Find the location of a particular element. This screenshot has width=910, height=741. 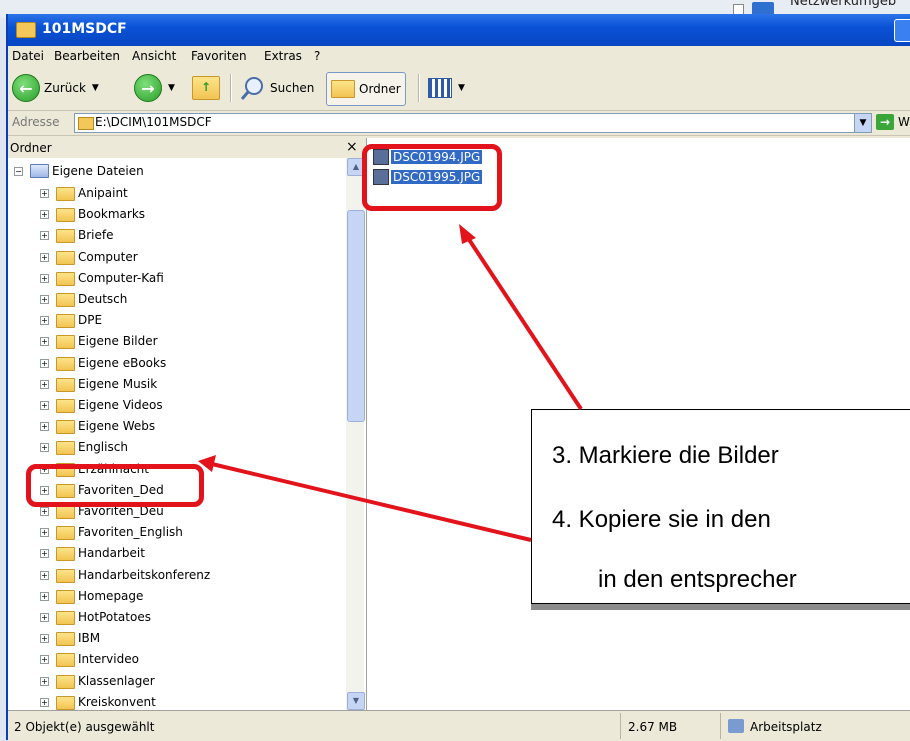

arrow-to-files is located at coordinates (524, 323).